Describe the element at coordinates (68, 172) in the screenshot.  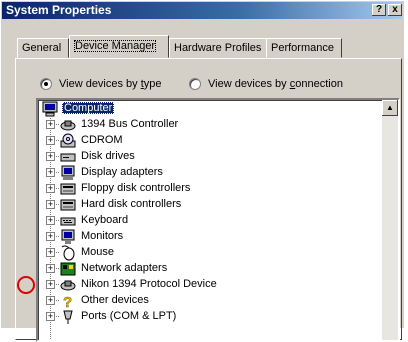
I see `display-adapter-icon` at that location.